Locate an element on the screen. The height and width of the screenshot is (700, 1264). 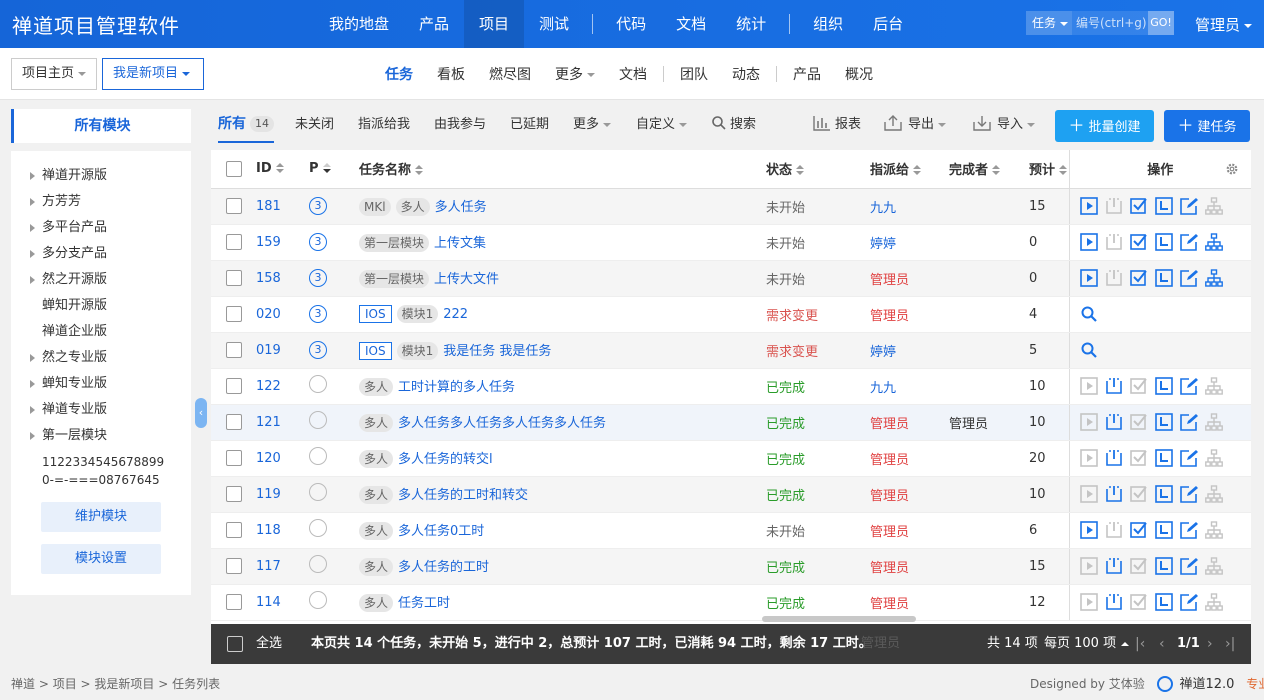
filter-custom-dropdown: 自定义 is located at coordinates (662, 125).